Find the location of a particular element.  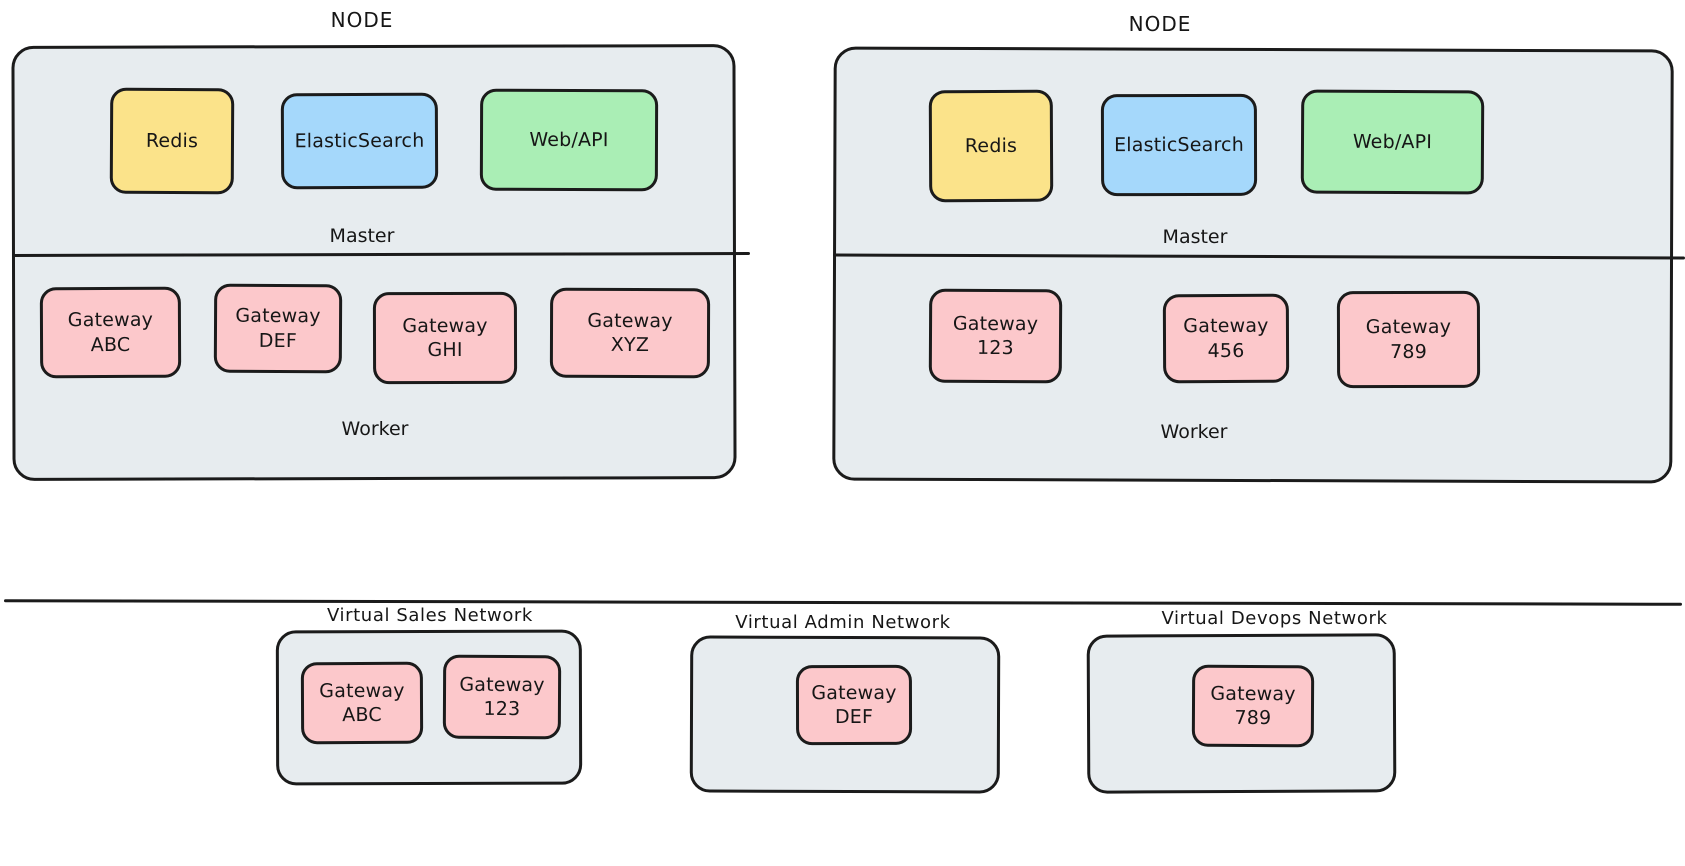

vnet-admin-gateway-def: Gateway DEF is located at coordinates (854, 705).